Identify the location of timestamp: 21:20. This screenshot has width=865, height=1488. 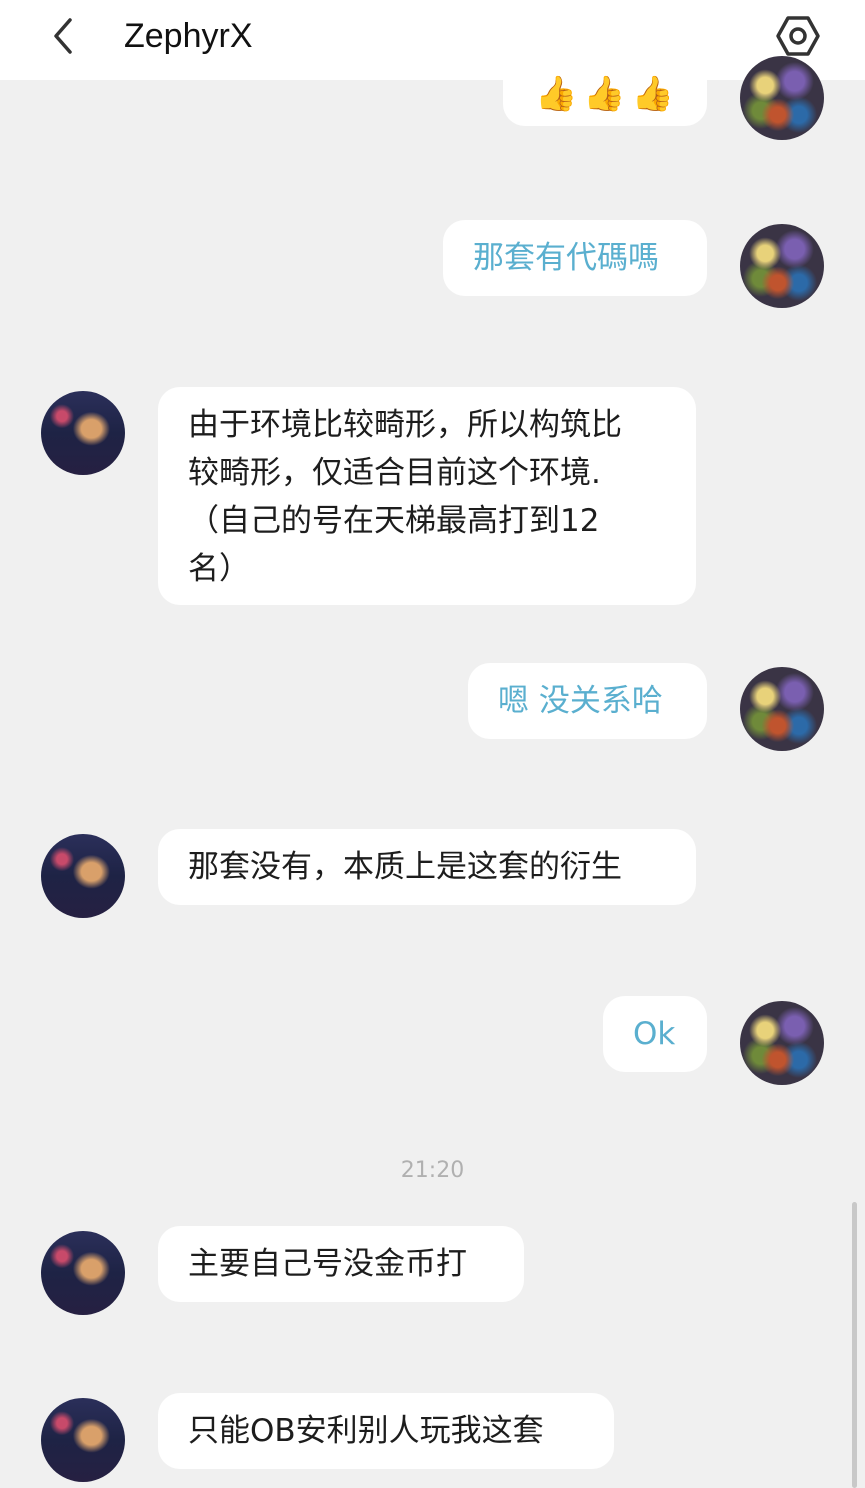
(432, 1170).